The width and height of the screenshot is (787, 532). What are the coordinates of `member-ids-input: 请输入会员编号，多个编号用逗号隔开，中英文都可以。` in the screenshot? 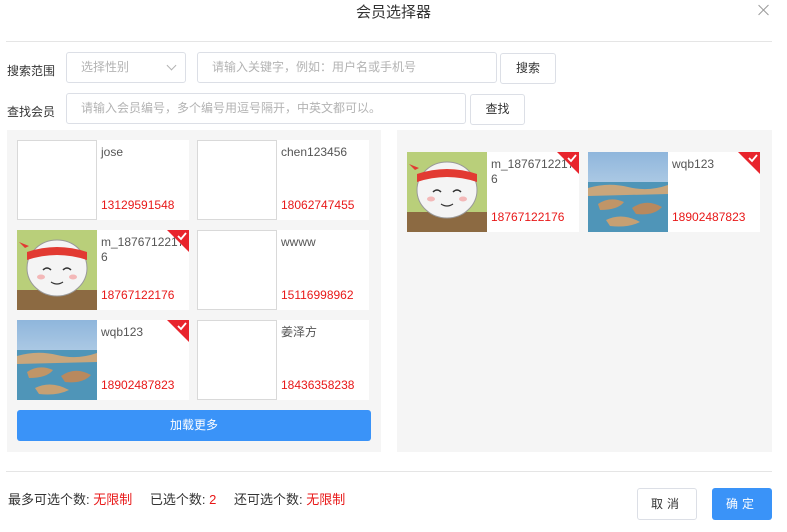 It's located at (266, 108).